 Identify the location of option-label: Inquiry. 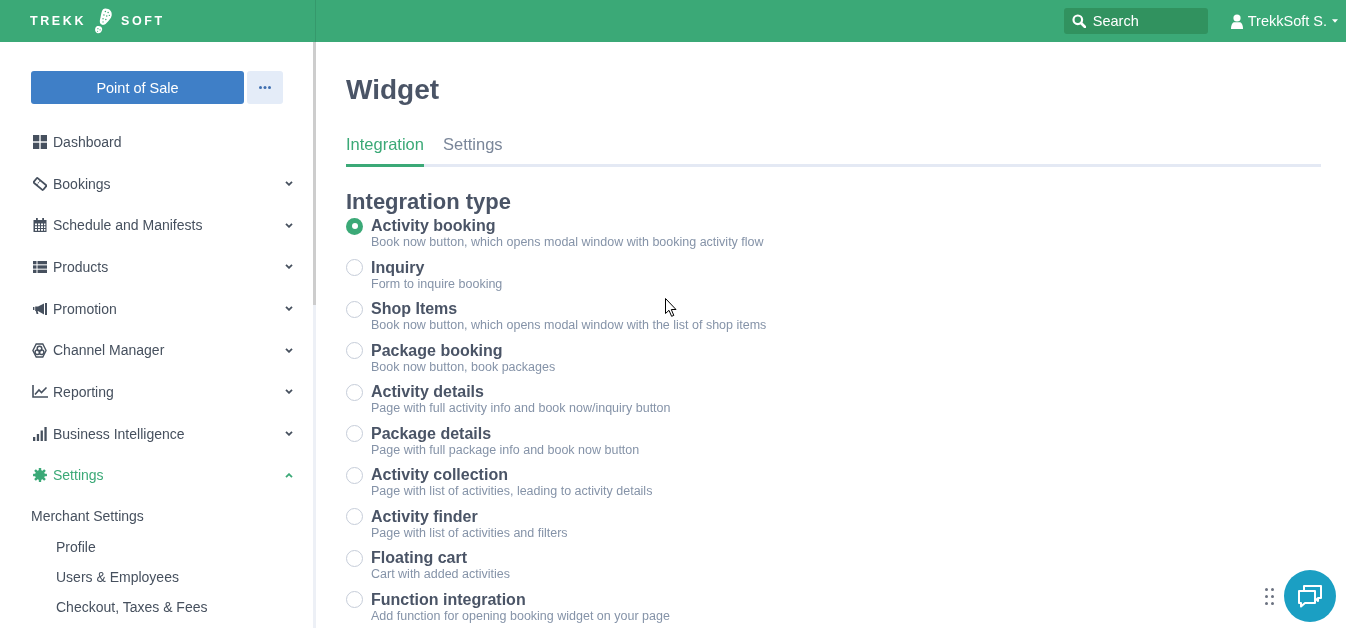
(398, 267).